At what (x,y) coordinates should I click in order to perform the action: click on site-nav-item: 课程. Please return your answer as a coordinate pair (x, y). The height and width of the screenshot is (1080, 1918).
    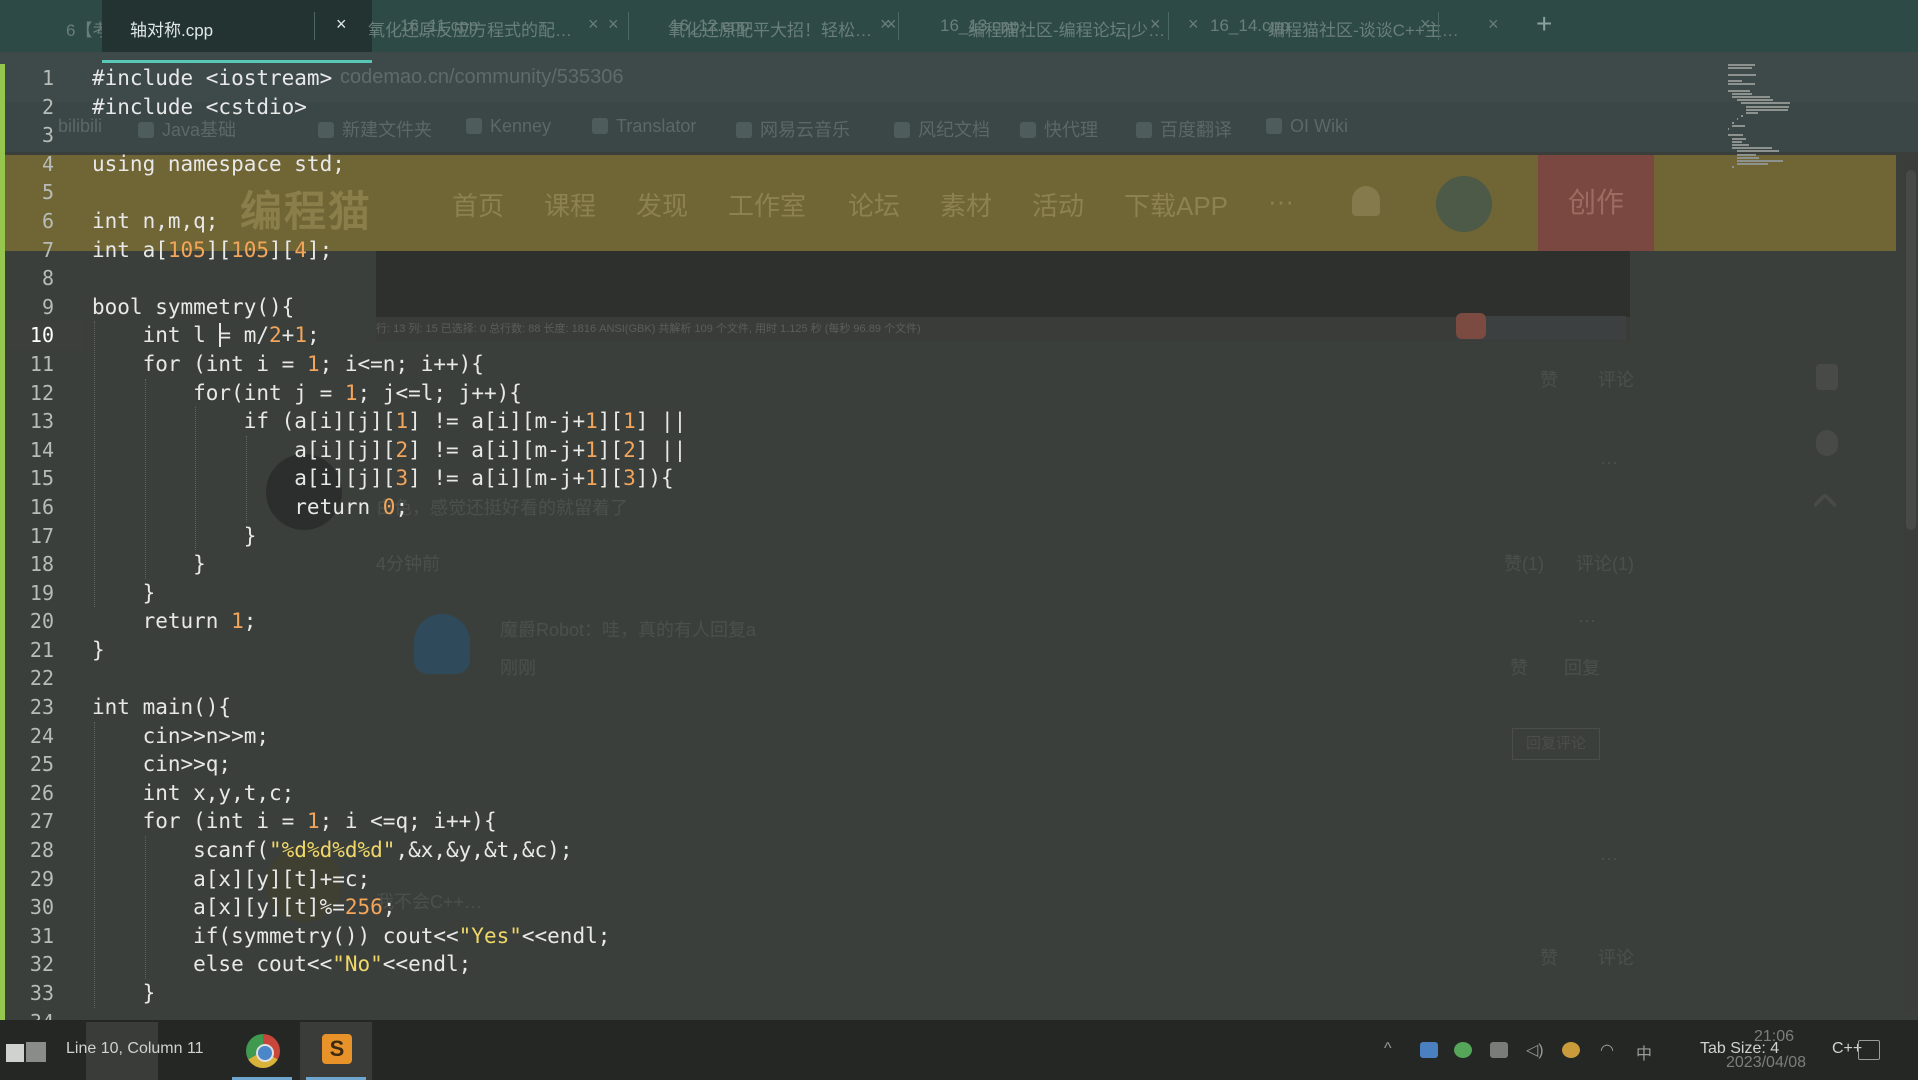
    Looking at the image, I should click on (570, 204).